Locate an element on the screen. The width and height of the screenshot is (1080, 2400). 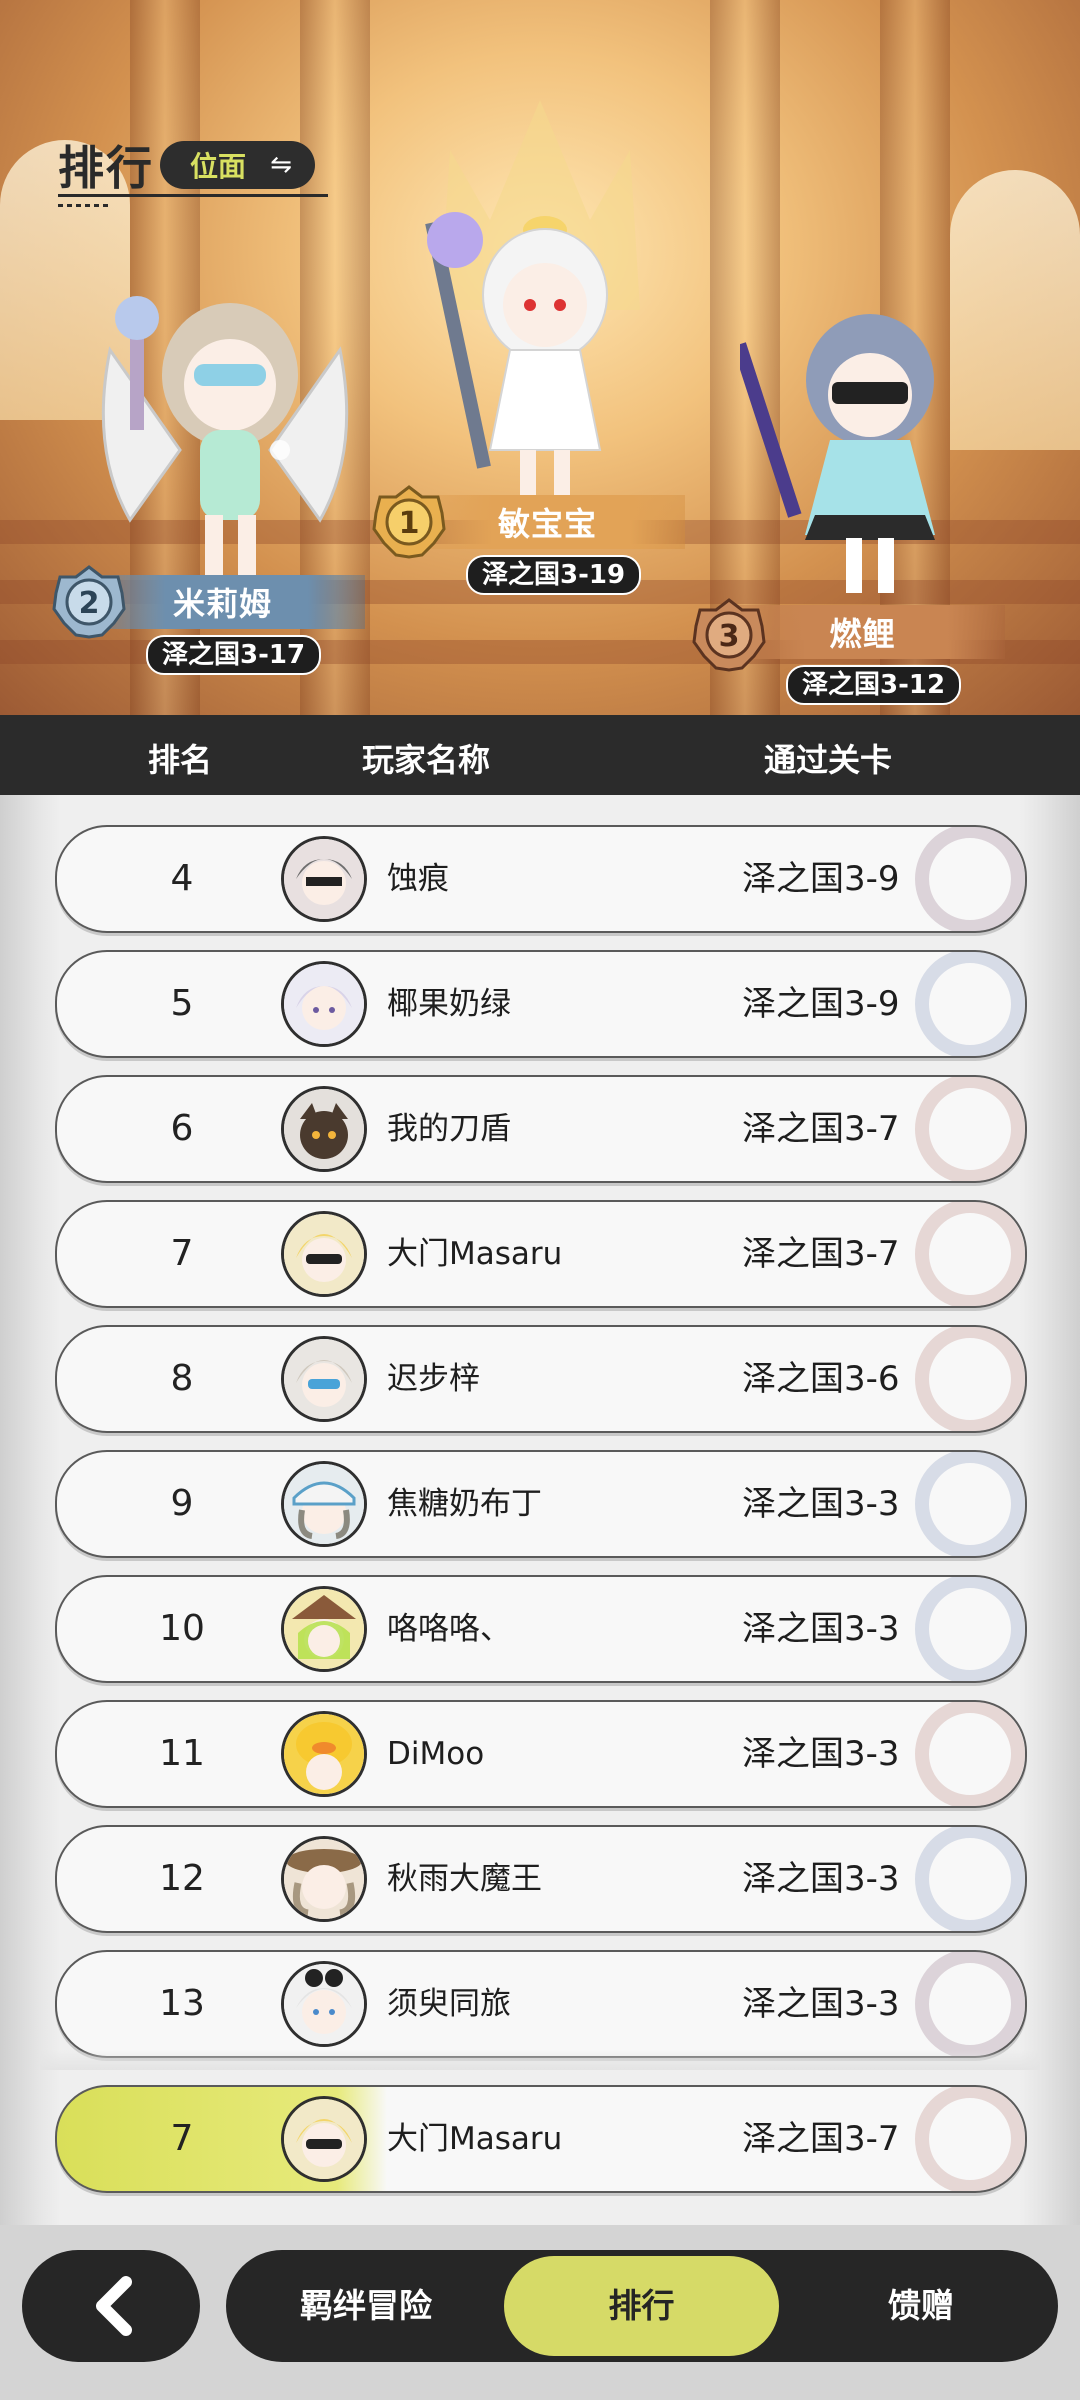
row-player-name: 咯咯咯、 is located at coordinates (449, 1629).